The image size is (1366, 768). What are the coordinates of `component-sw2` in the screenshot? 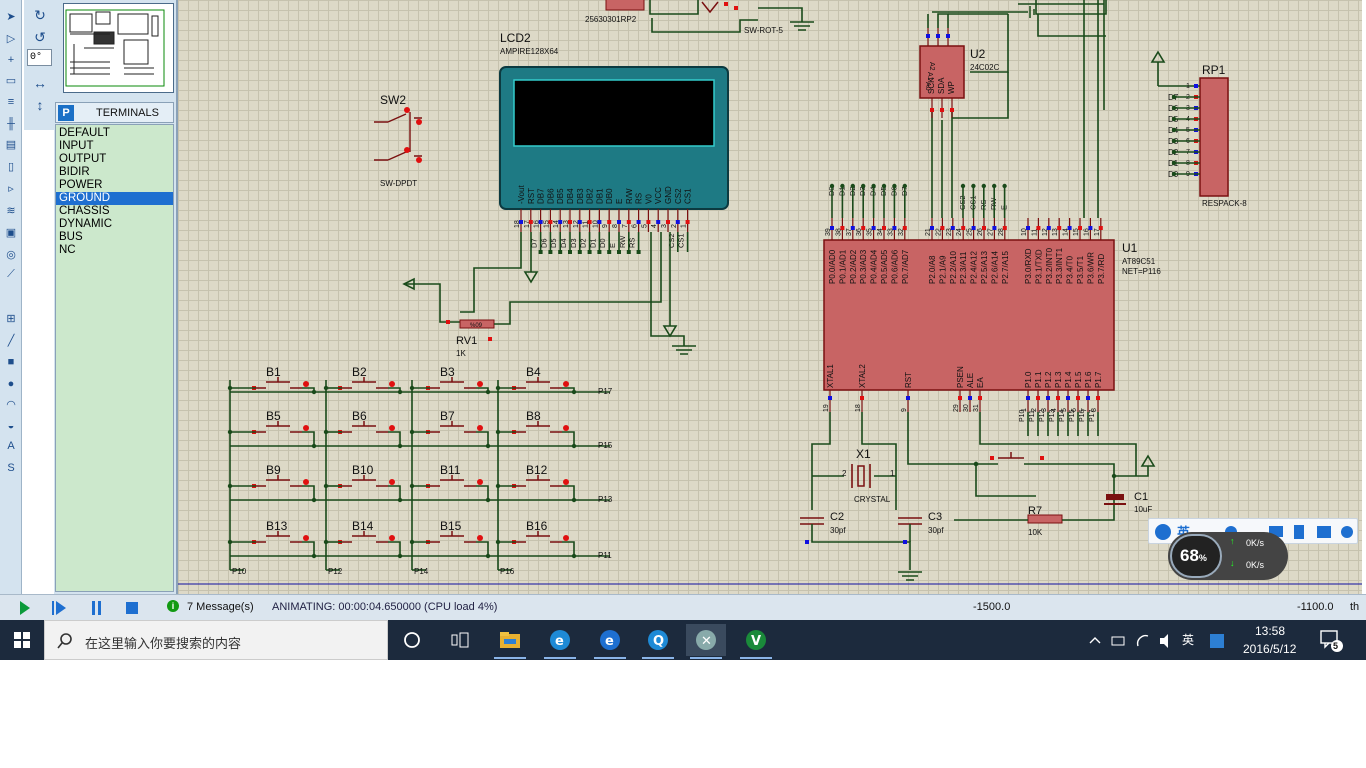 It's located at (398, 136).